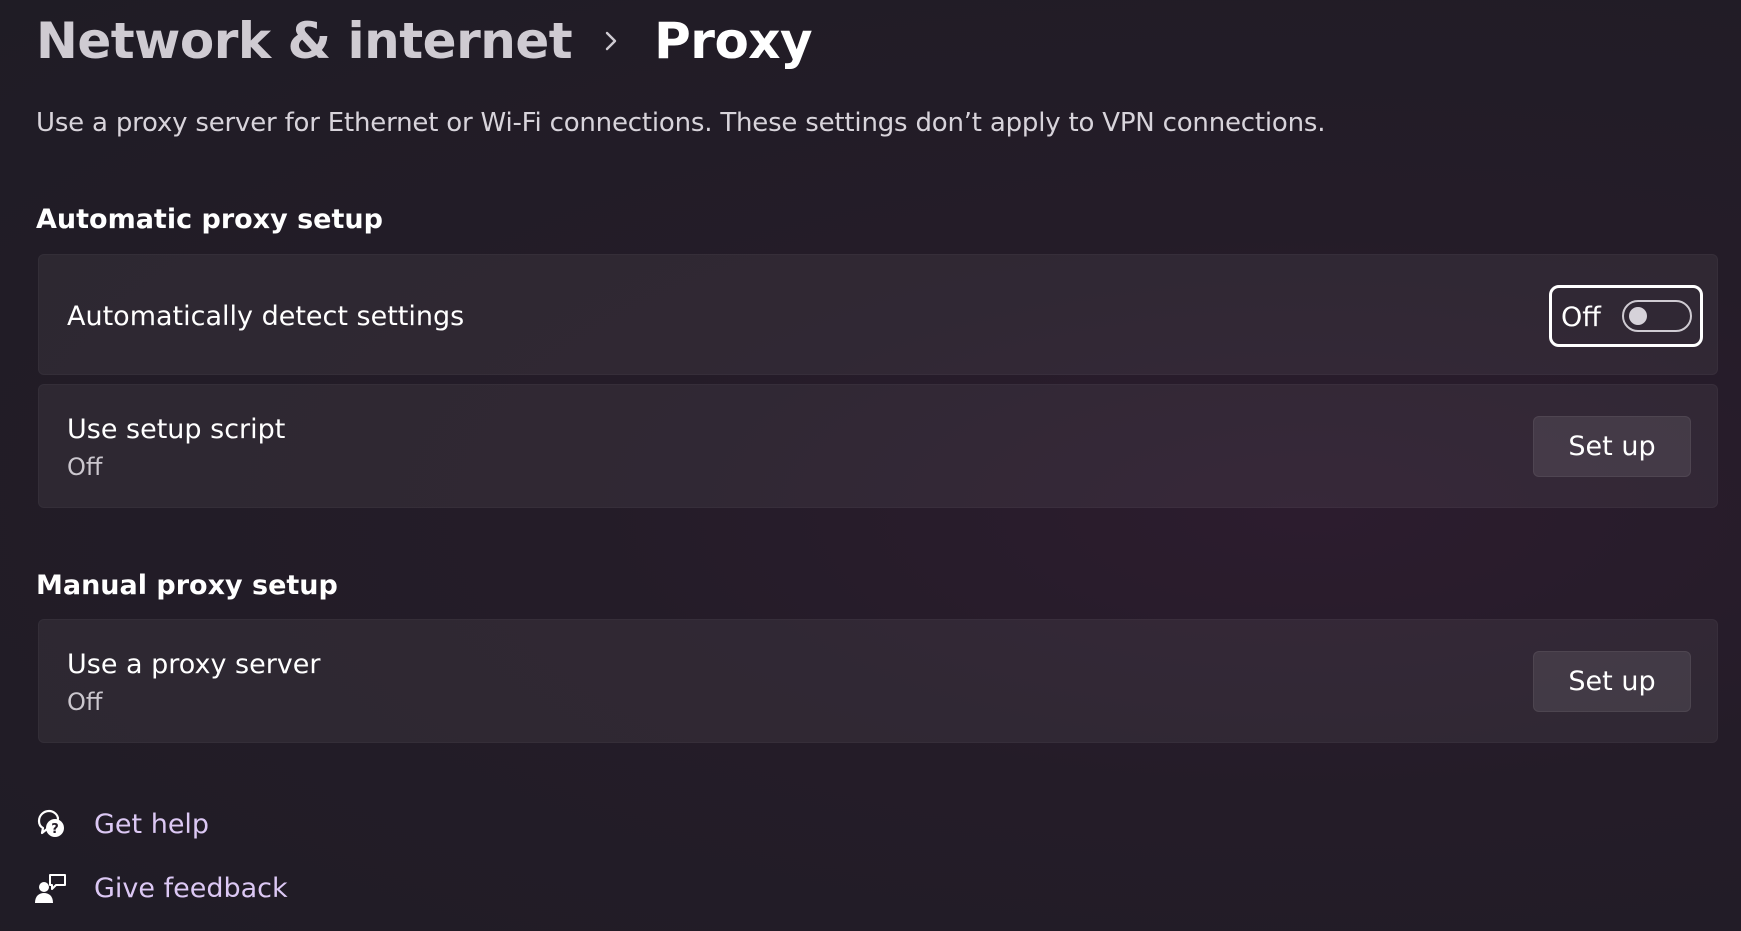  I want to click on give-feedback-link: Give feedback, so click(161, 888).